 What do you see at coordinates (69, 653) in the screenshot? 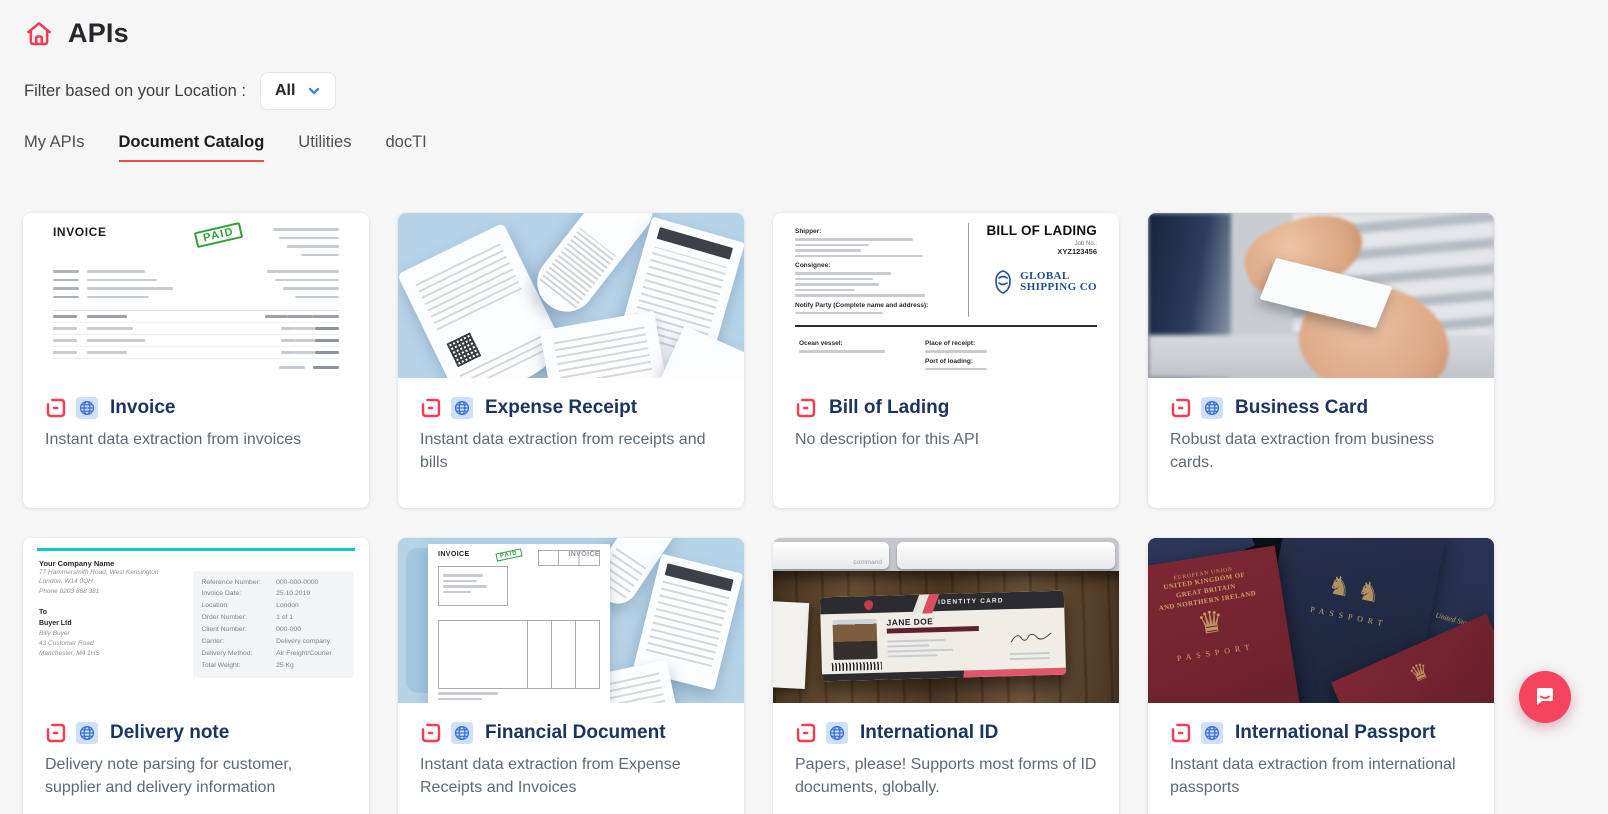
I see `thumb-text: Manchester, M4 1HS` at bounding box center [69, 653].